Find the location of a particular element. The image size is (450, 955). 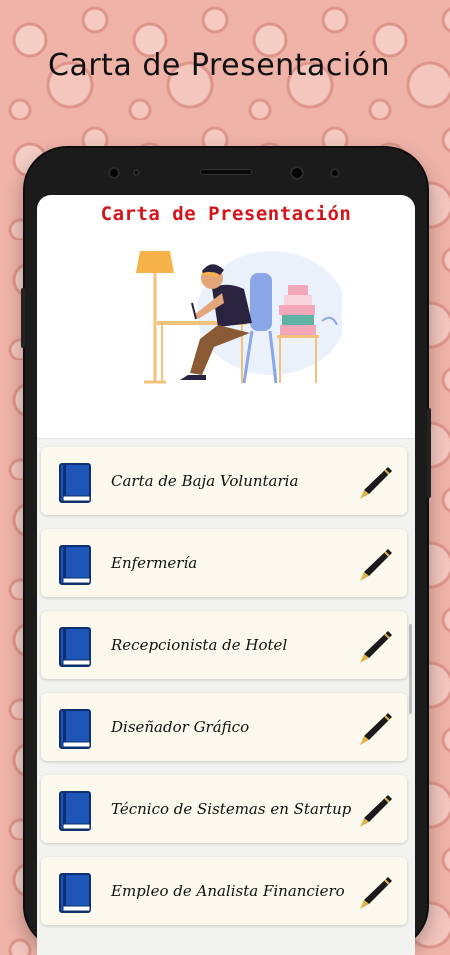

list-item: Técnico de Sistemas en Startup is located at coordinates (224, 809).